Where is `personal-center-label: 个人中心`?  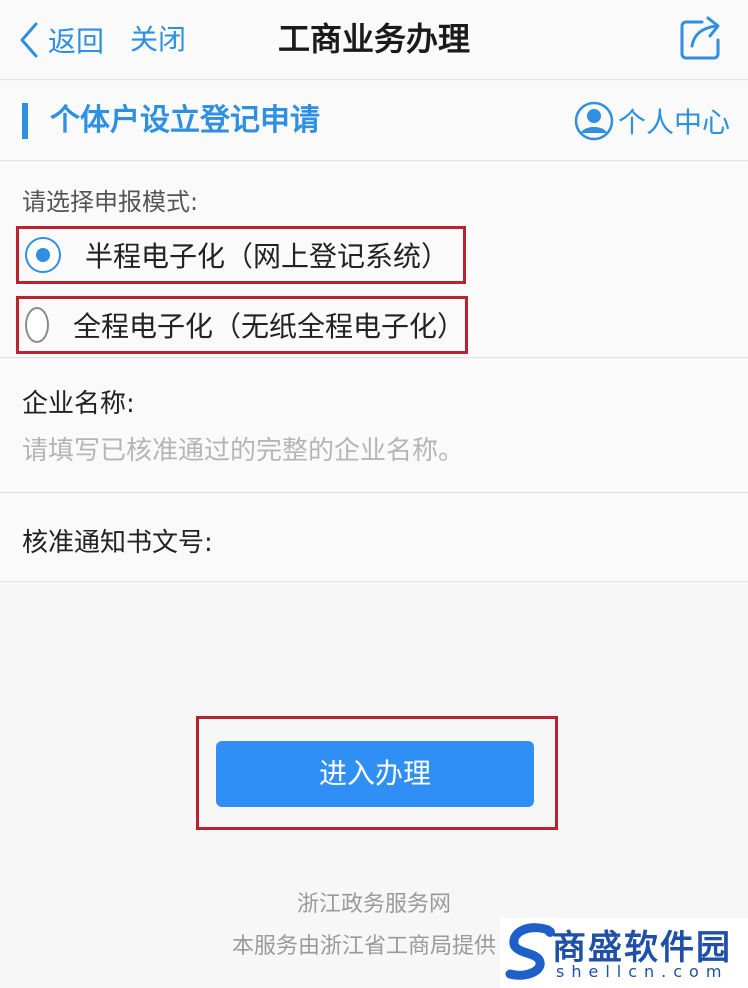 personal-center-label: 个人中心 is located at coordinates (673, 122).